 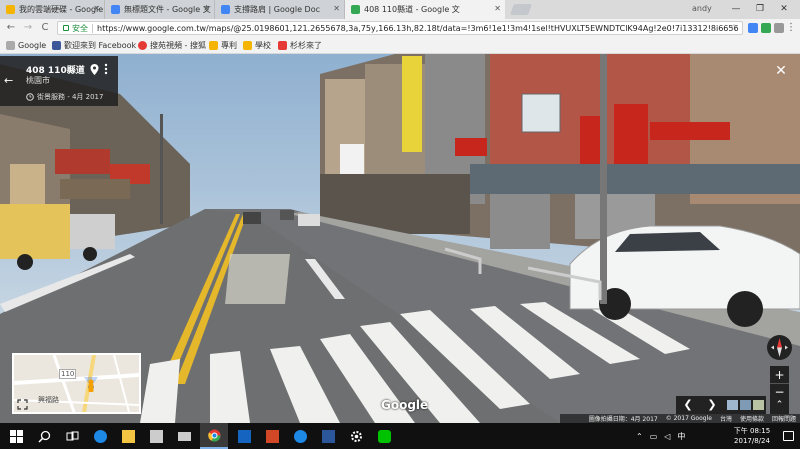 I want to click on action-center-icon, so click(x=788, y=436).